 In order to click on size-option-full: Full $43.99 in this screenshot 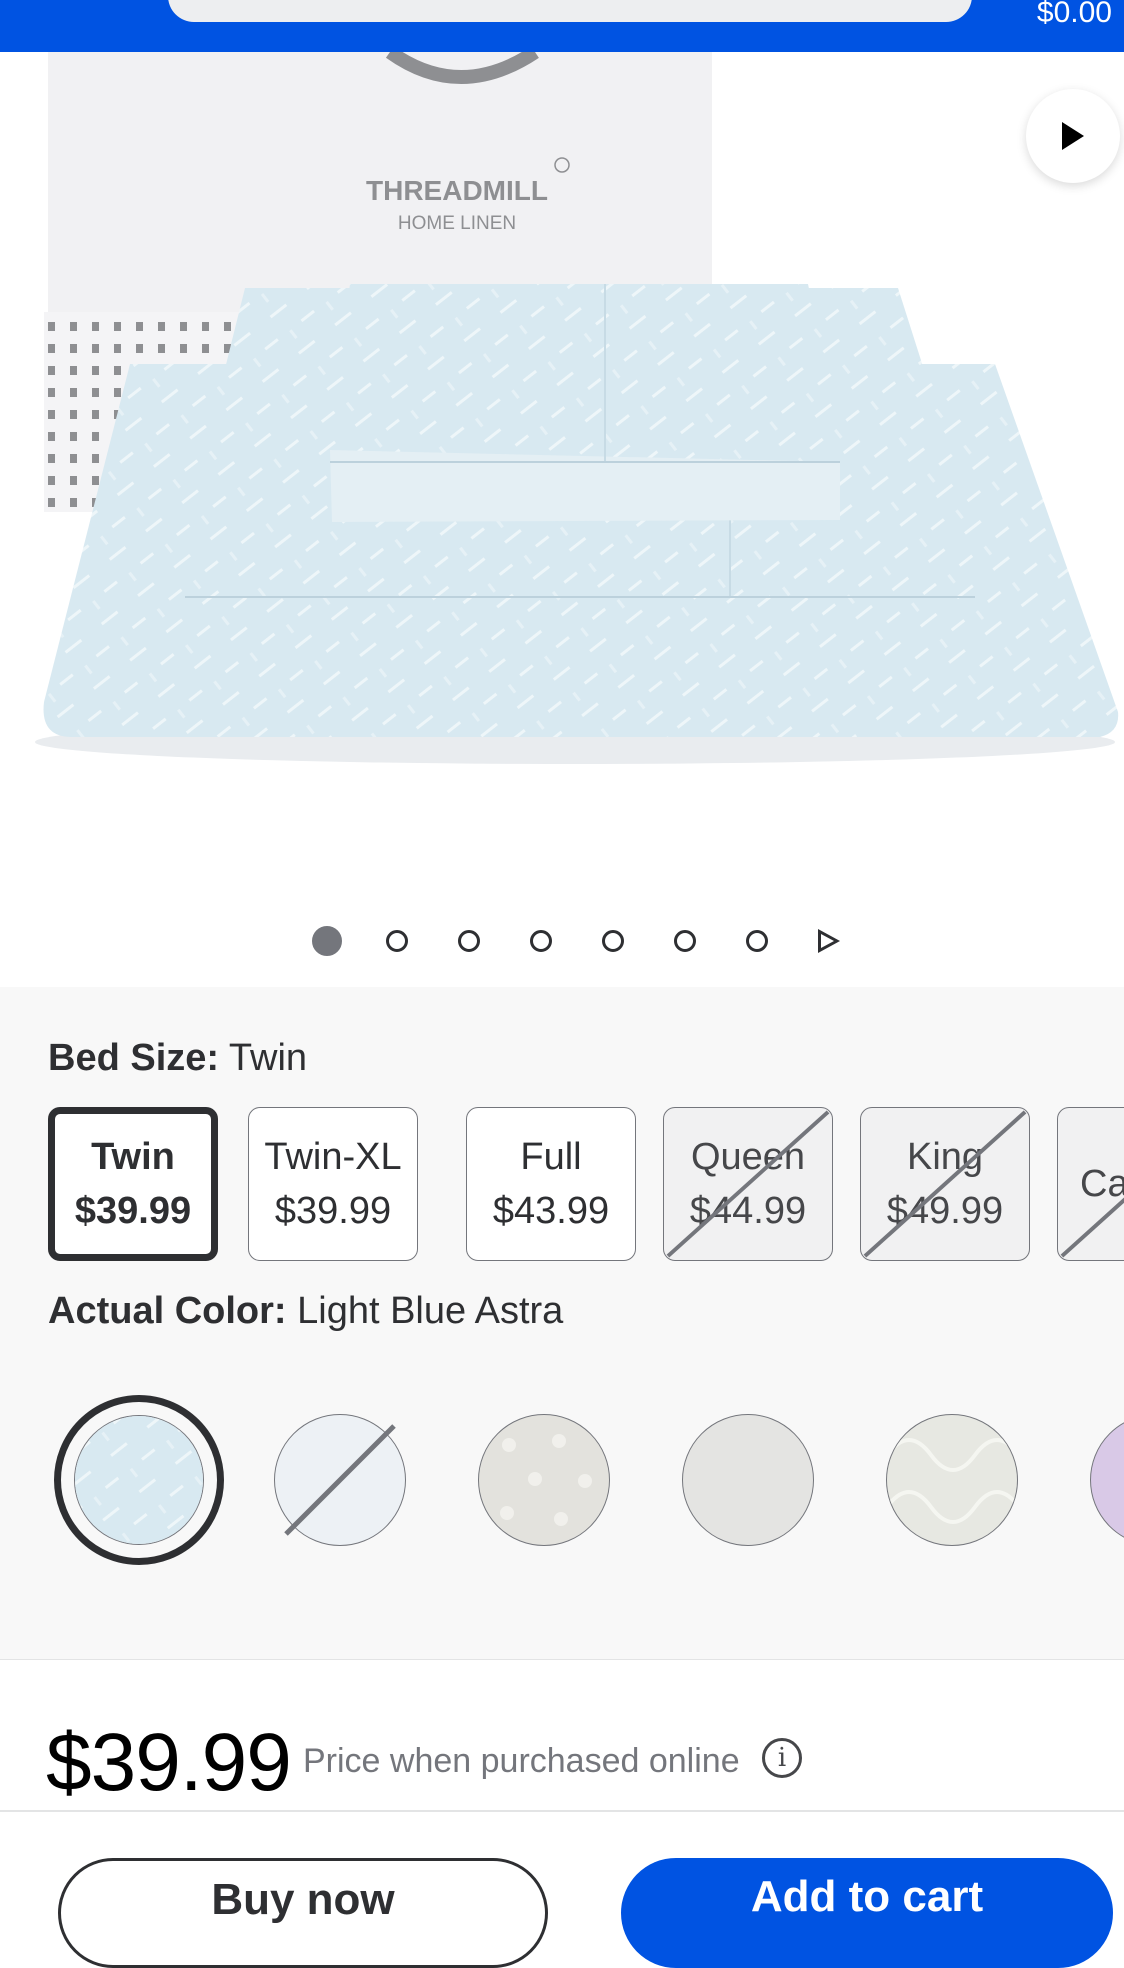, I will do `click(551, 1184)`.